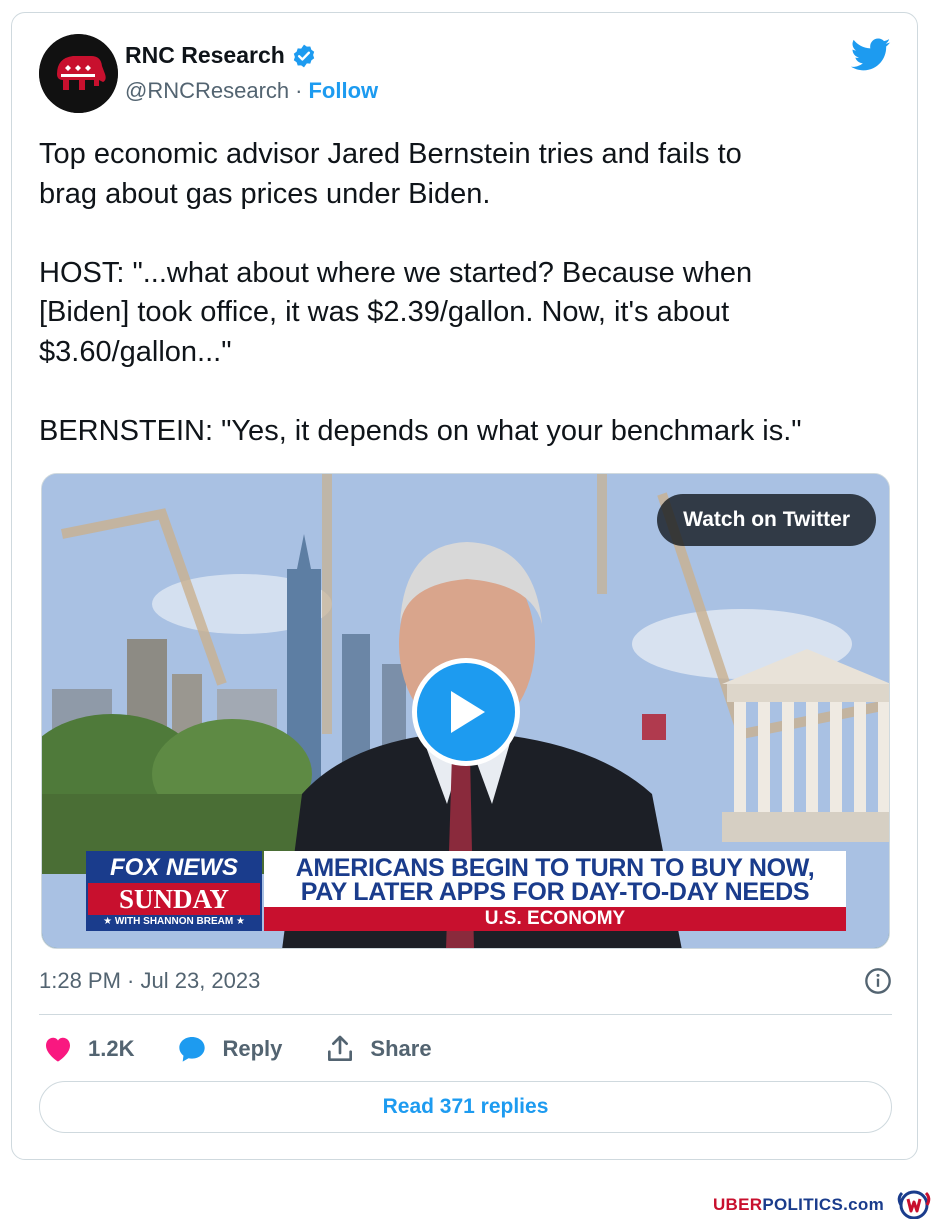 The height and width of the screenshot is (1219, 940). I want to click on follow-button: Follow, so click(343, 91).